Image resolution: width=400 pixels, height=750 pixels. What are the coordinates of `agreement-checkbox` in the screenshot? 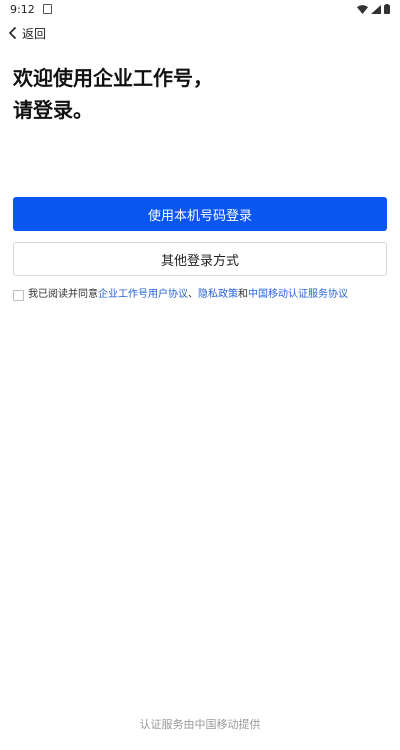 It's located at (18, 295).